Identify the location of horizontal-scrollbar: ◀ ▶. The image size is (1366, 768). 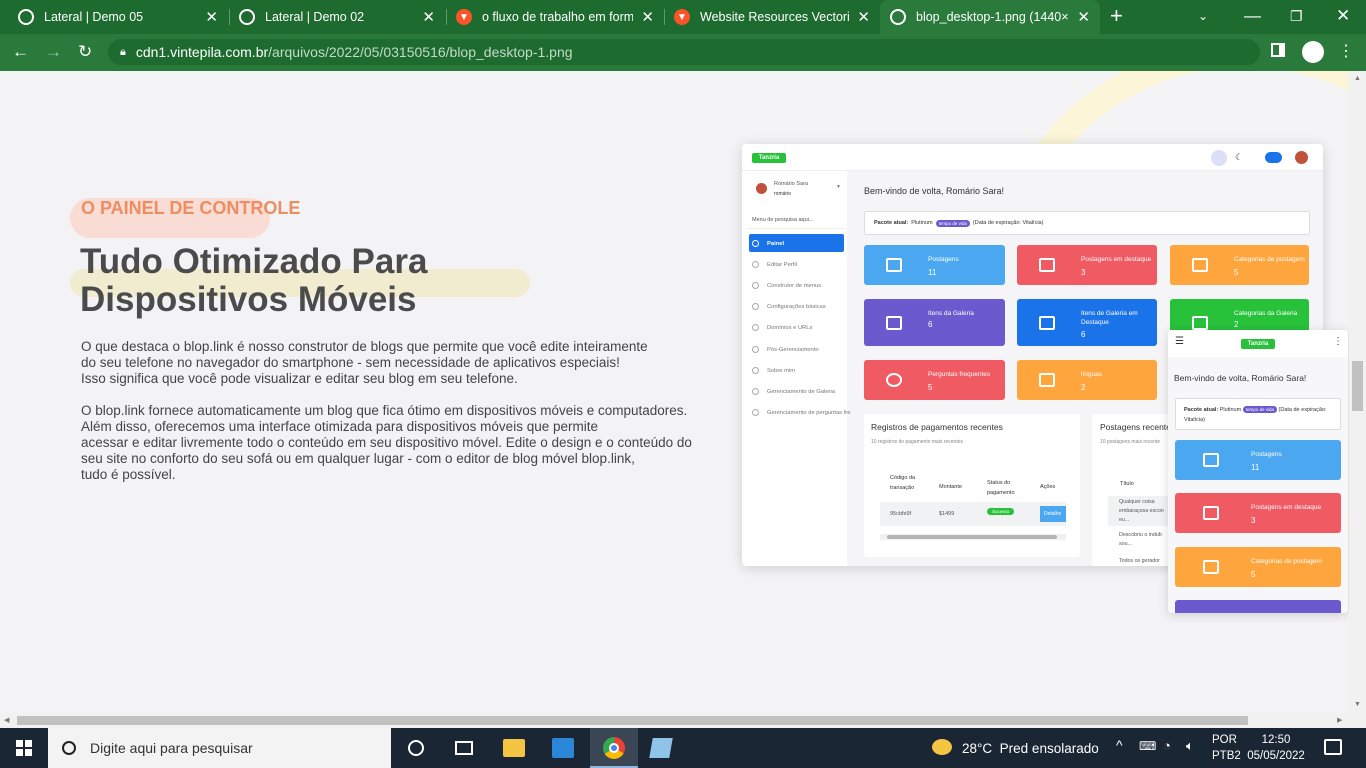
(683, 720).